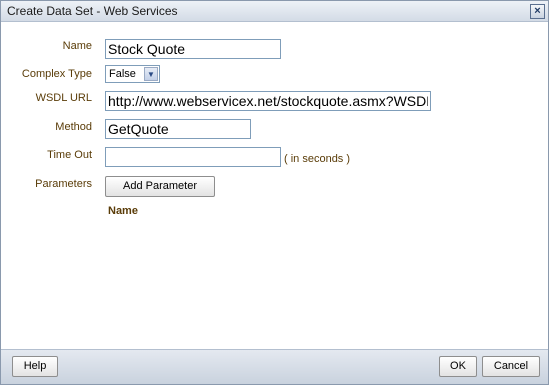 The height and width of the screenshot is (385, 549). Describe the element at coordinates (274, 366) in the screenshot. I see `dialog-footer: Help OK Cancel` at that location.